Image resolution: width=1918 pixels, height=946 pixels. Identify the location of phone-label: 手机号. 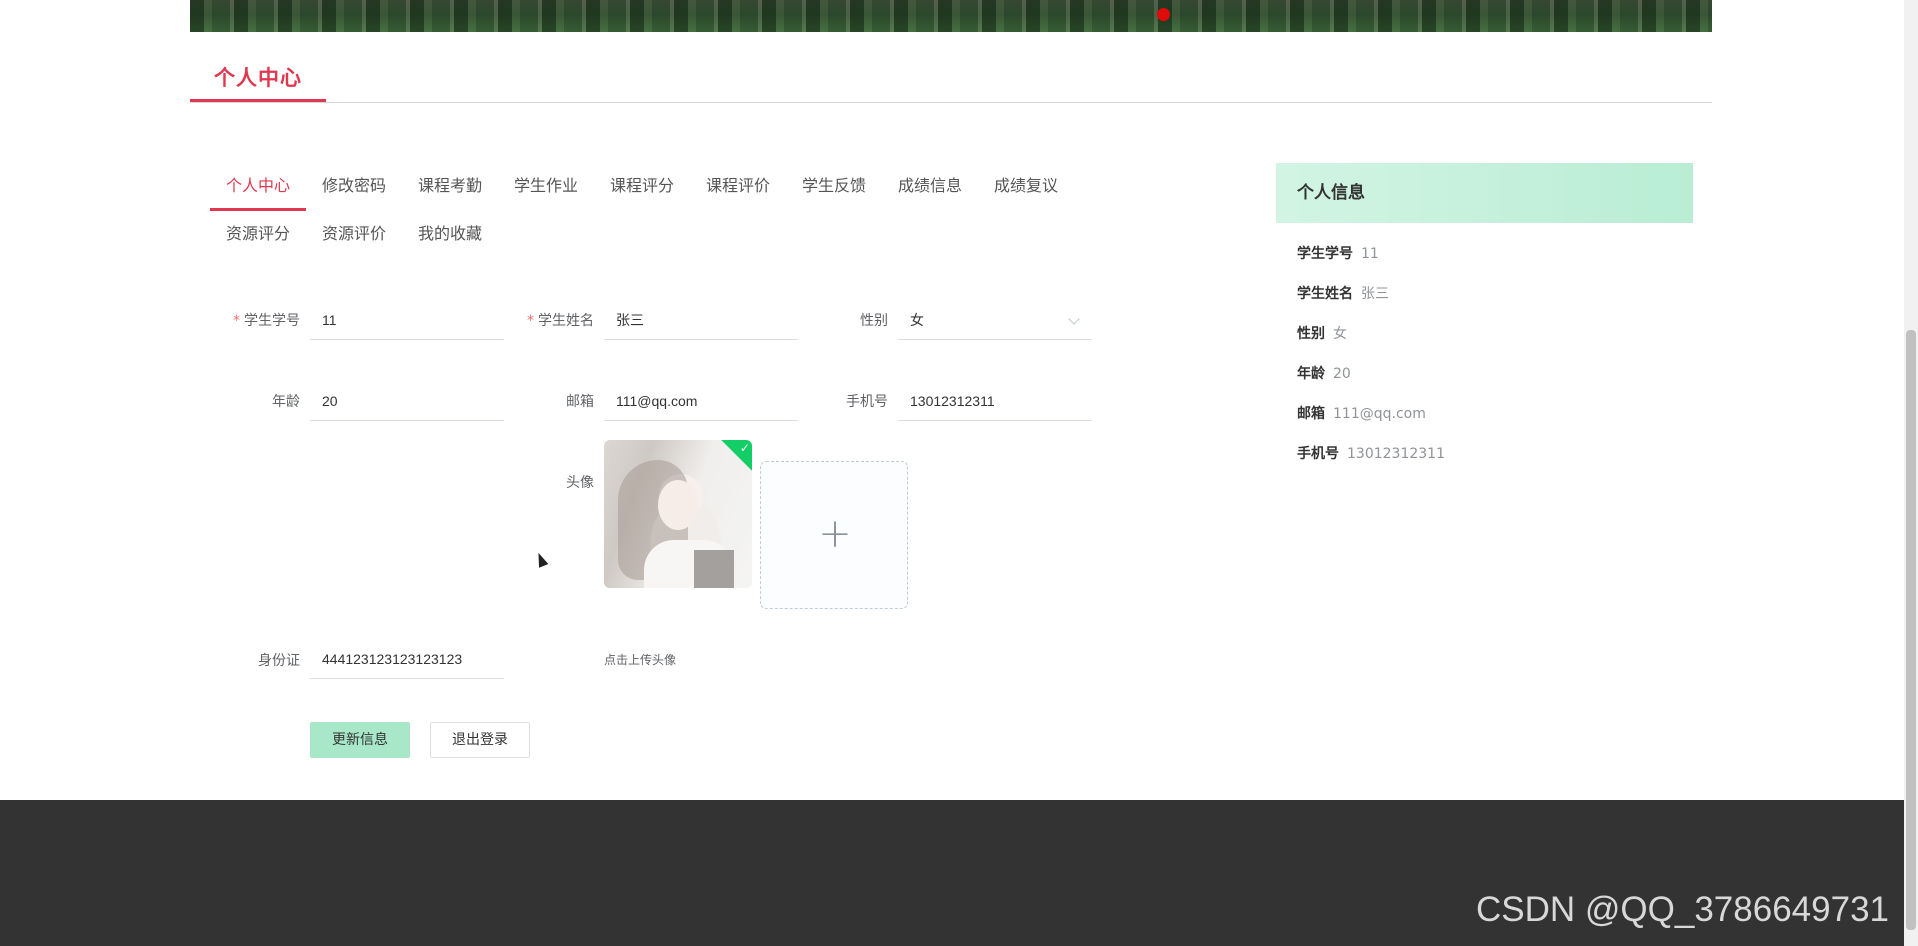
(867, 402).